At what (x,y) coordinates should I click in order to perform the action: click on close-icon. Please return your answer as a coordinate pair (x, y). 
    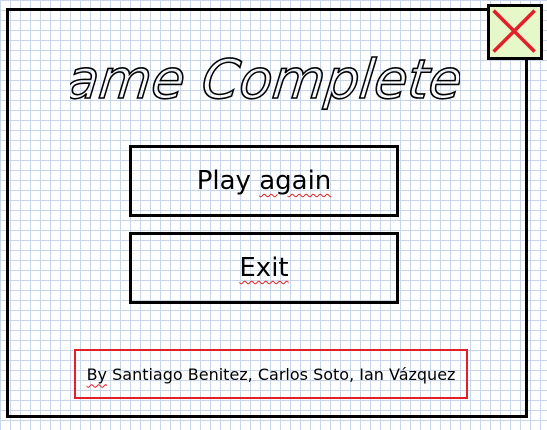
    Looking at the image, I should click on (514, 31).